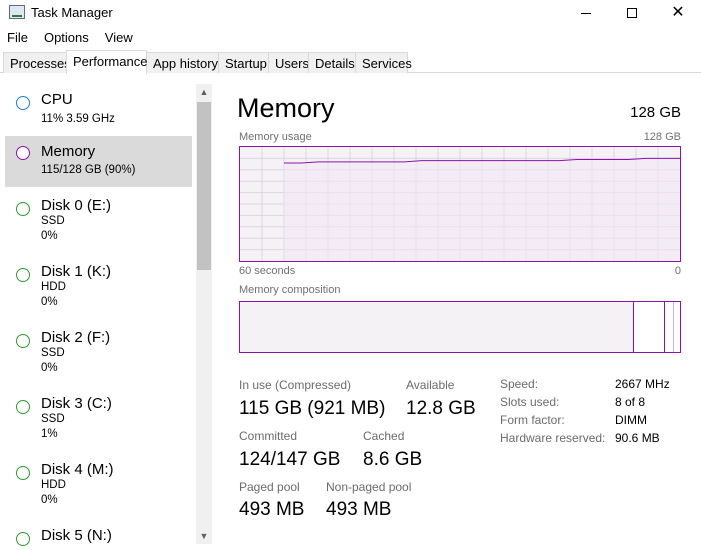  What do you see at coordinates (430, 385) in the screenshot?
I see `available-label: Available` at bounding box center [430, 385].